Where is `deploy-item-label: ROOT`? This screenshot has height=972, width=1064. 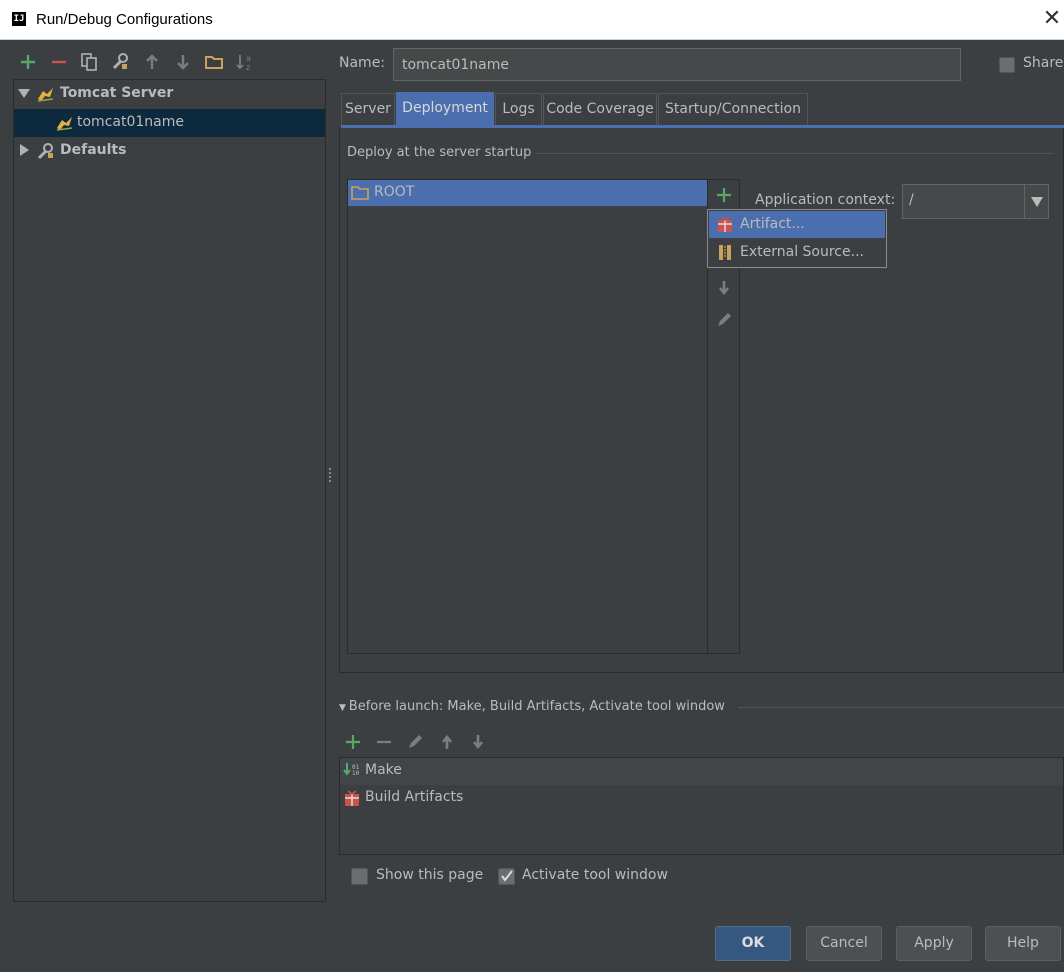 deploy-item-label: ROOT is located at coordinates (394, 192).